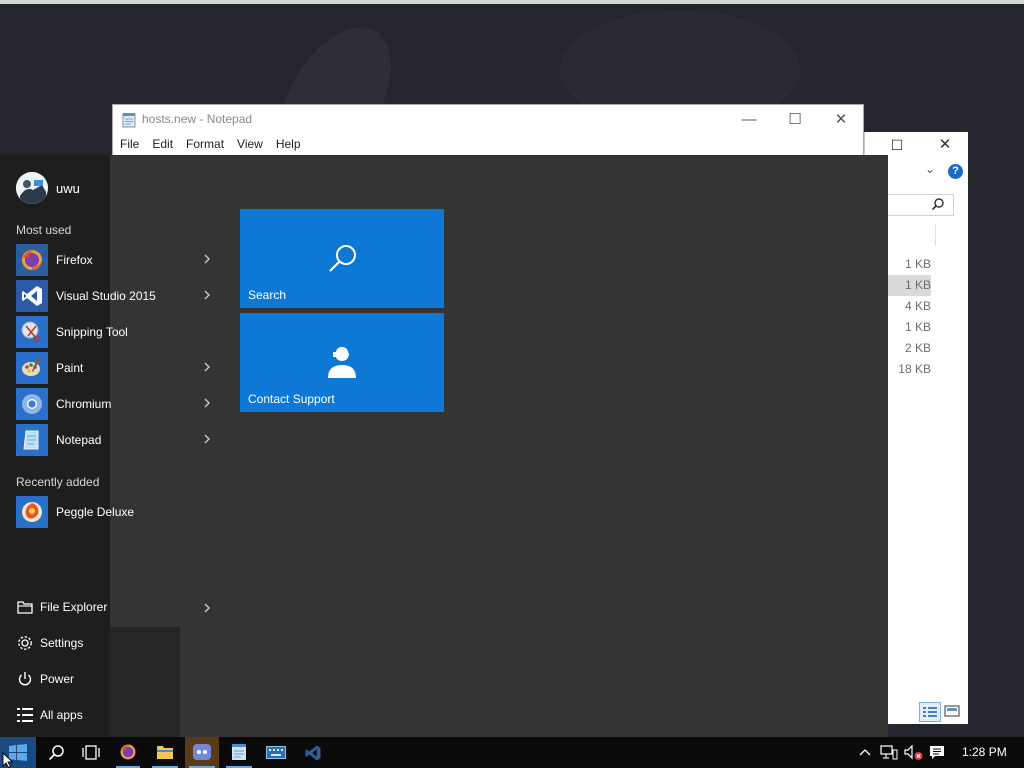  Describe the element at coordinates (512, 2) in the screenshot. I see `desktop-top-edge` at that location.